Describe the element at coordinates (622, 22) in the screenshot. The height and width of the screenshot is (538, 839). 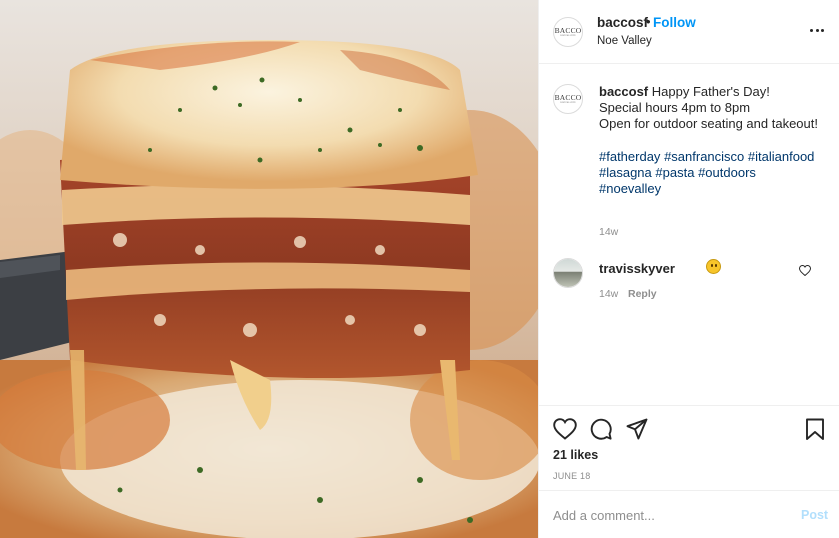
I see `account-username: baccosf` at that location.